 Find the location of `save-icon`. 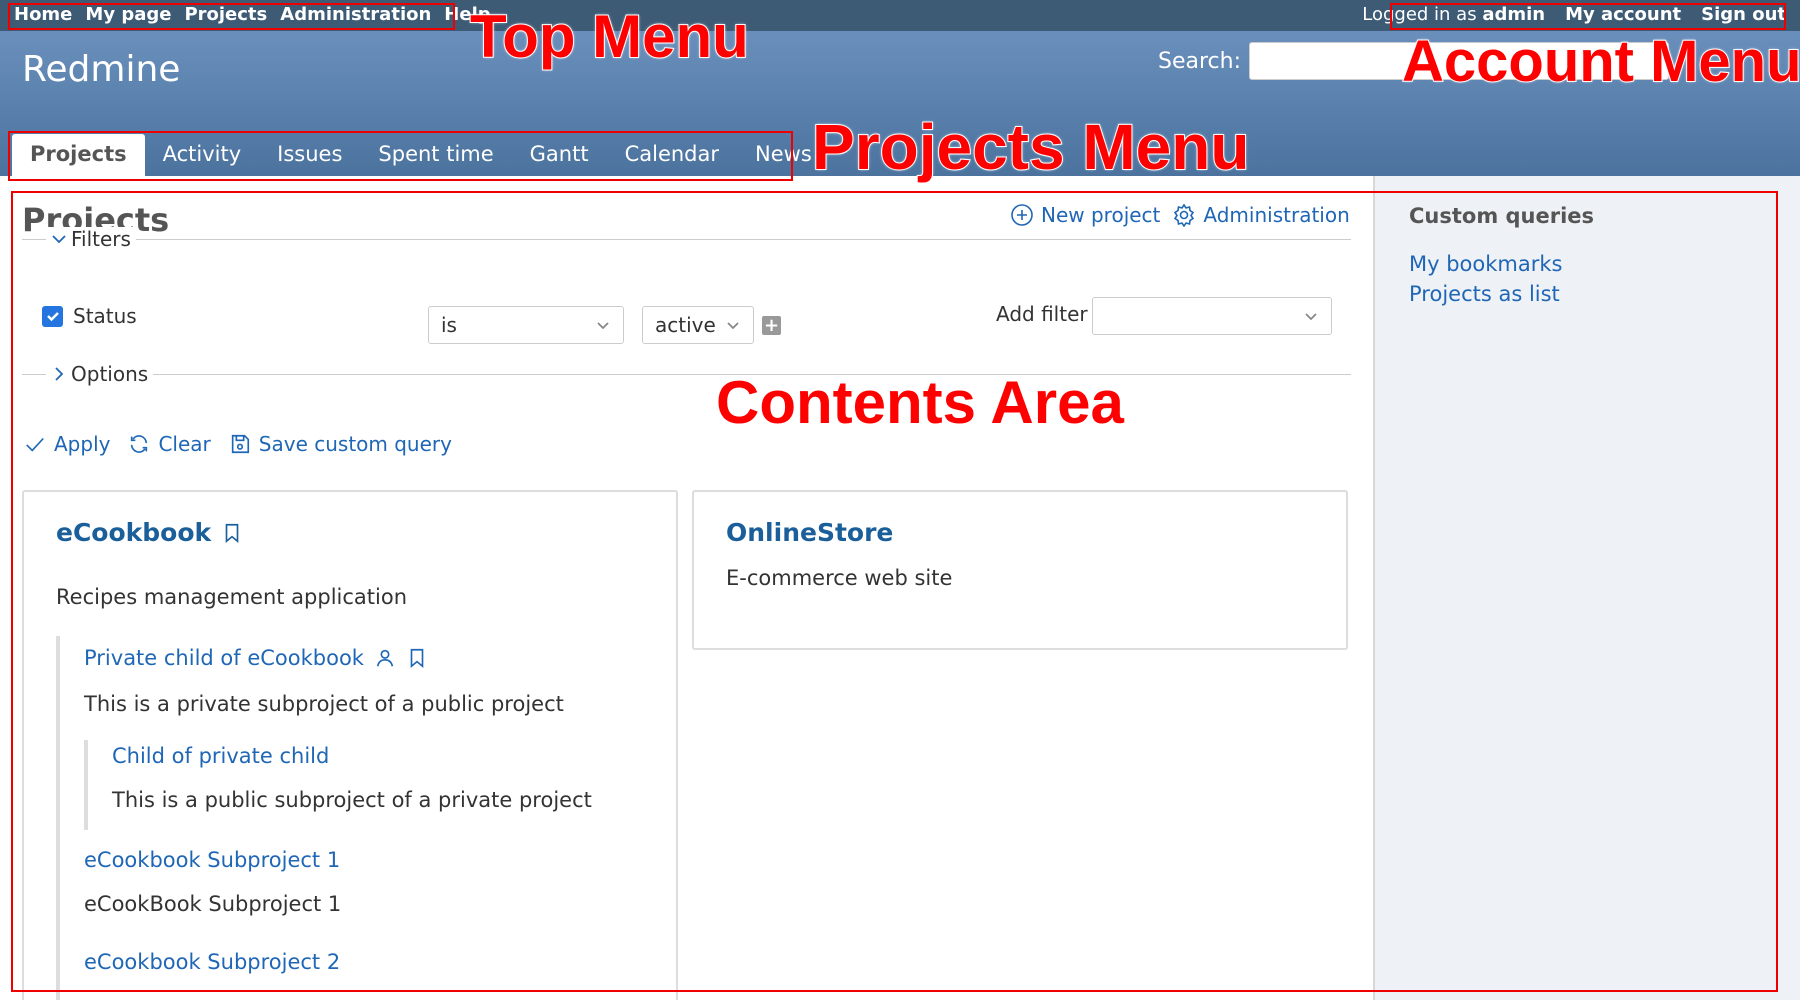

save-icon is located at coordinates (240, 444).